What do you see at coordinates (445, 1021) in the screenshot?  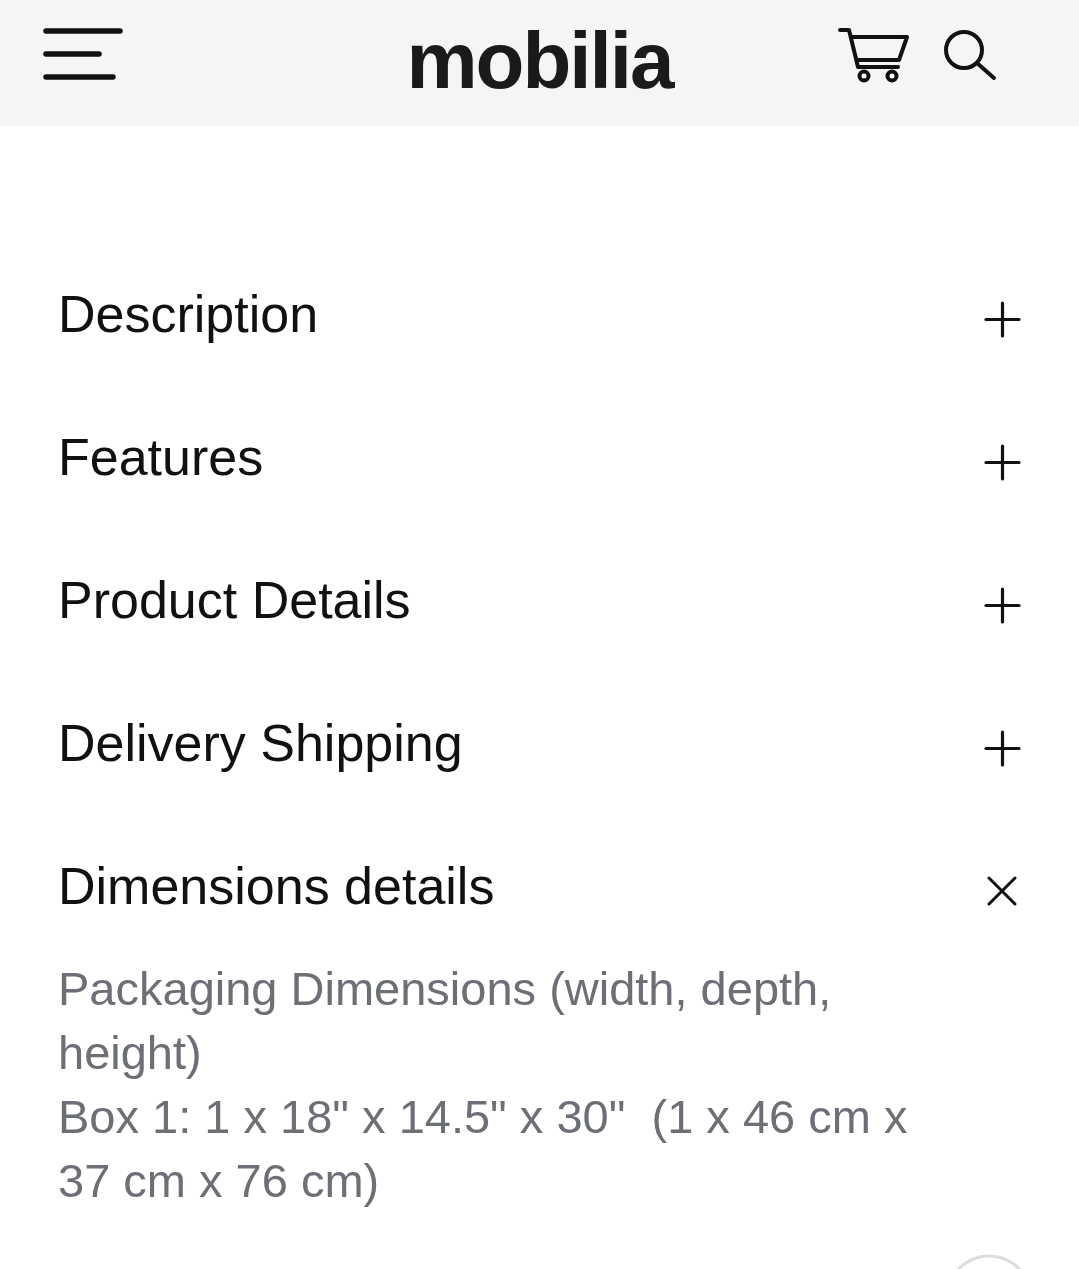 I see `panel-text: Packaging Dimensions (width, depth, height)` at bounding box center [445, 1021].